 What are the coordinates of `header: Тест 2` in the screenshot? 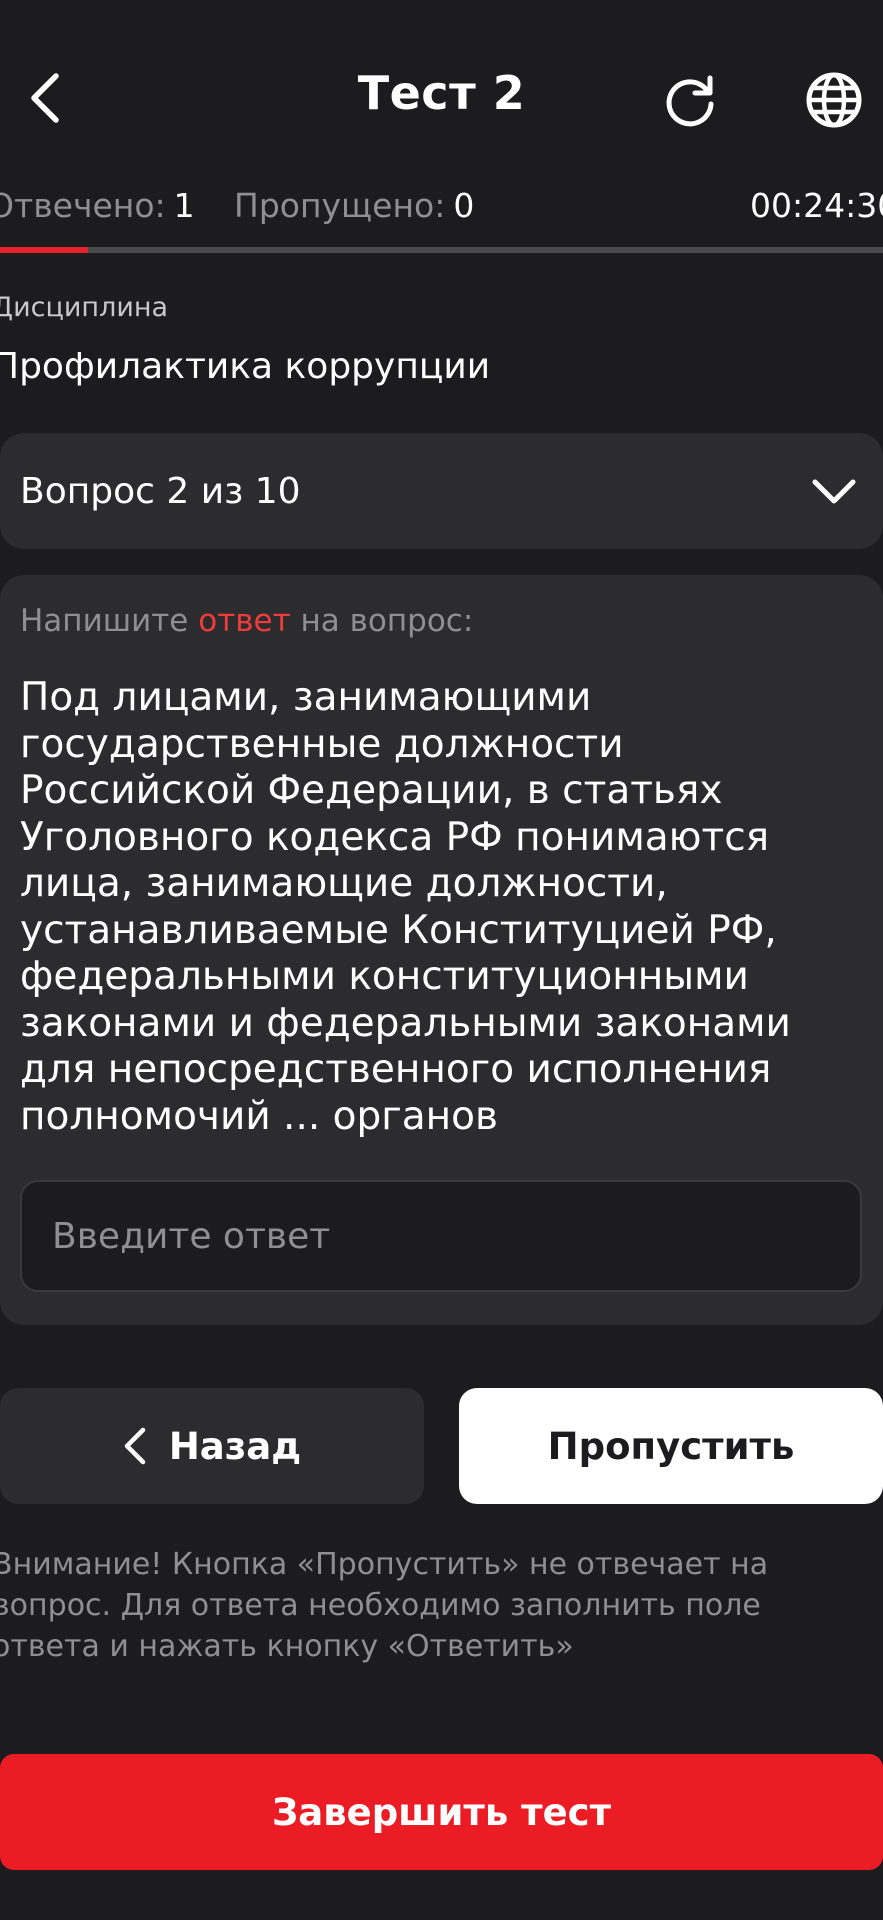 It's located at (441, 100).